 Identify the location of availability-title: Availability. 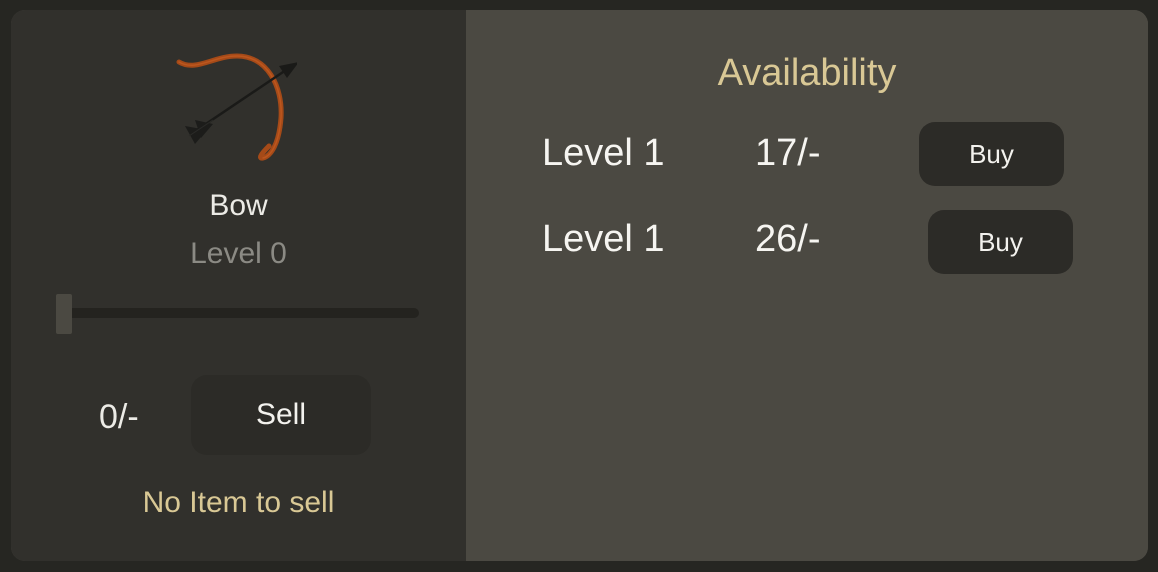
(807, 73).